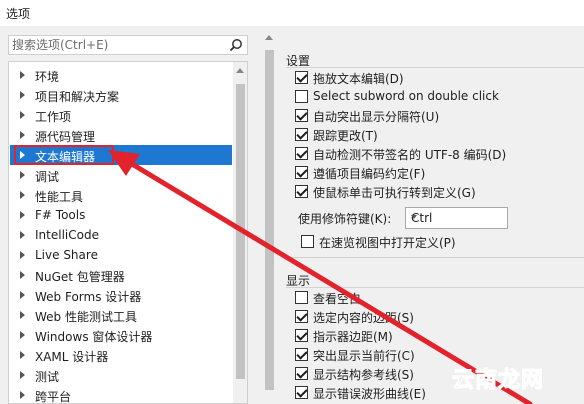  Describe the element at coordinates (121, 75) in the screenshot. I see `tree-item-environment: 环境` at that location.